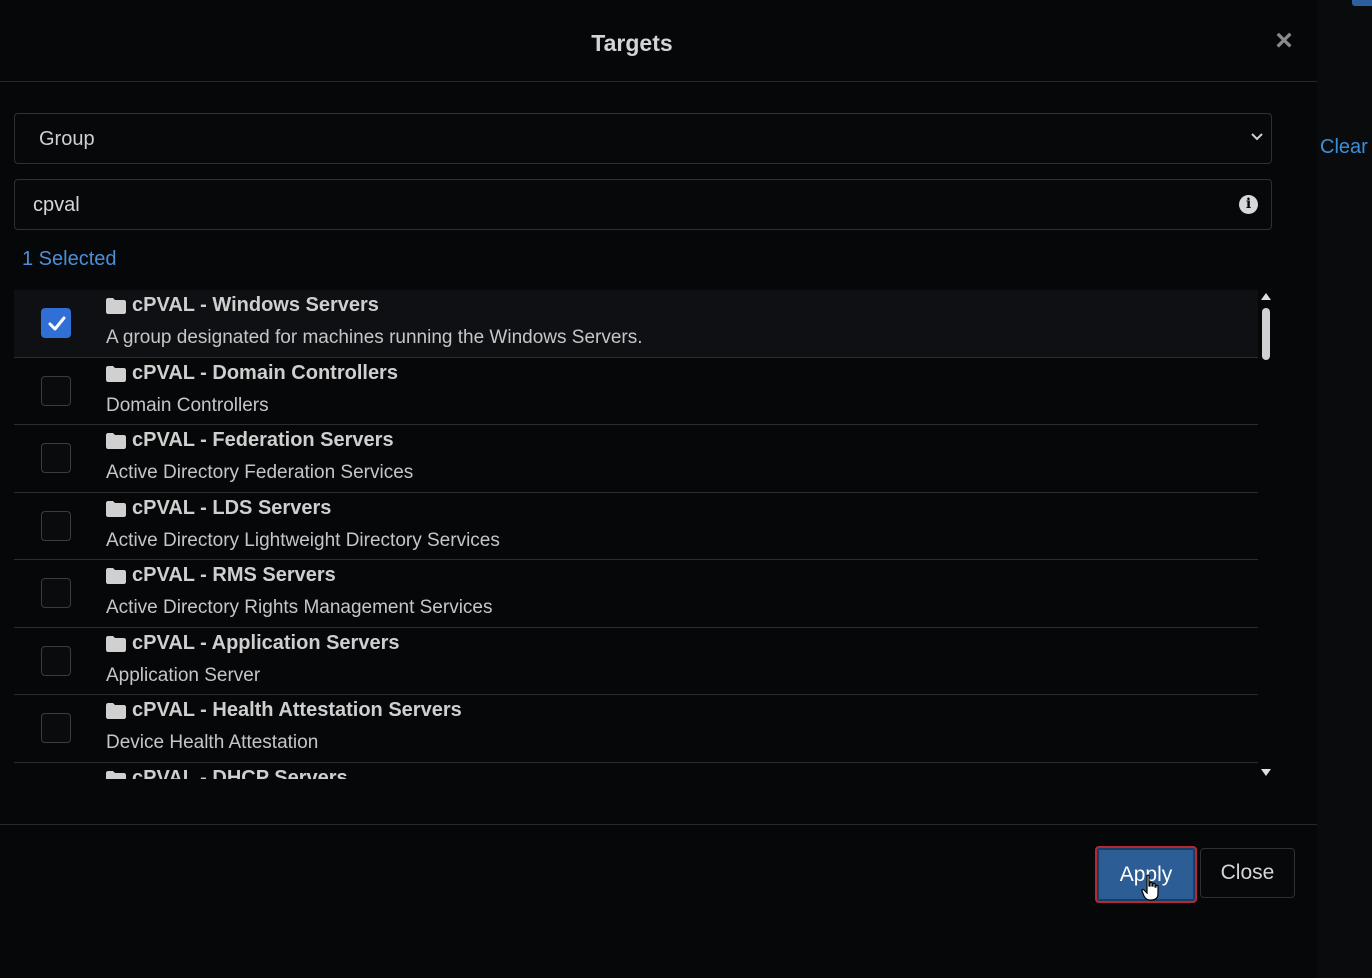  I want to click on modal-title: Targets, so click(632, 43).